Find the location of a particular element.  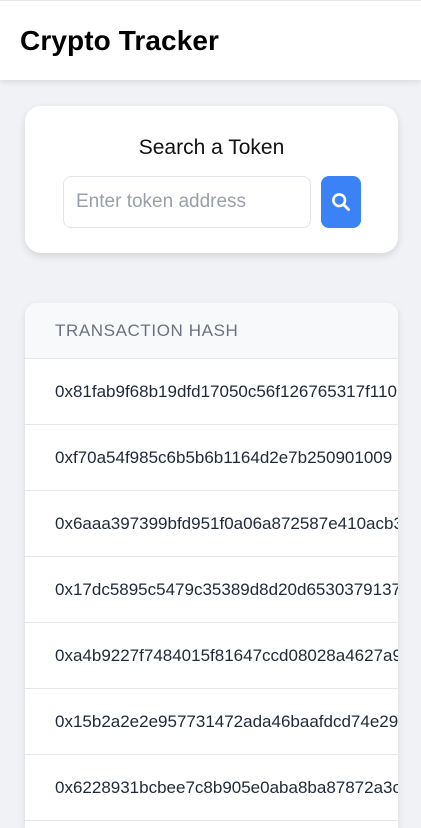

table-row: 0x81fab9f68b19dfd17050c56f126765317f110 is located at coordinates (211, 392).